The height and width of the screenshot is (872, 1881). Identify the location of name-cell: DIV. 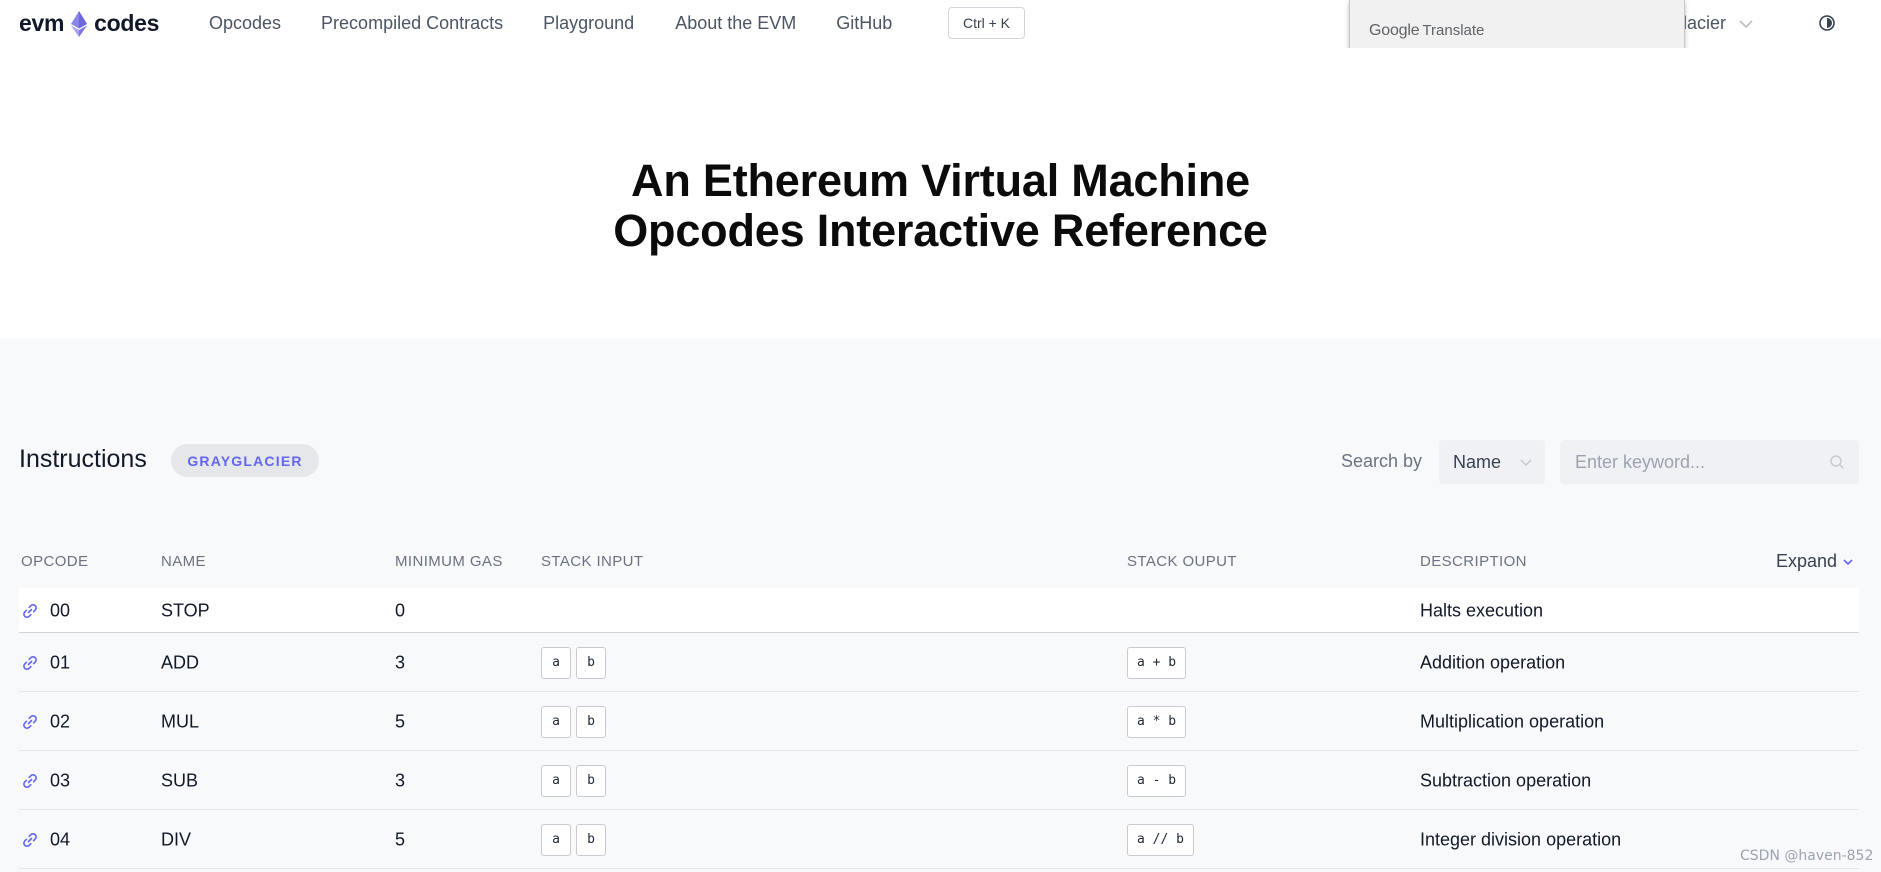
(176, 839).